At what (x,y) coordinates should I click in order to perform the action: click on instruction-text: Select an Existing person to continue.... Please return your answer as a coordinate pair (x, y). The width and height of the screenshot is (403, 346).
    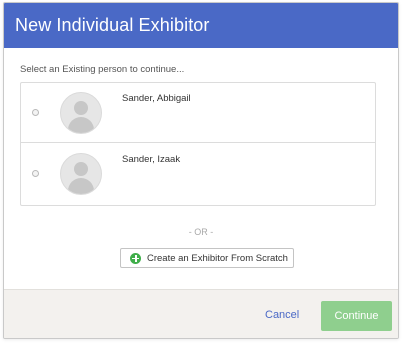
    Looking at the image, I should click on (102, 69).